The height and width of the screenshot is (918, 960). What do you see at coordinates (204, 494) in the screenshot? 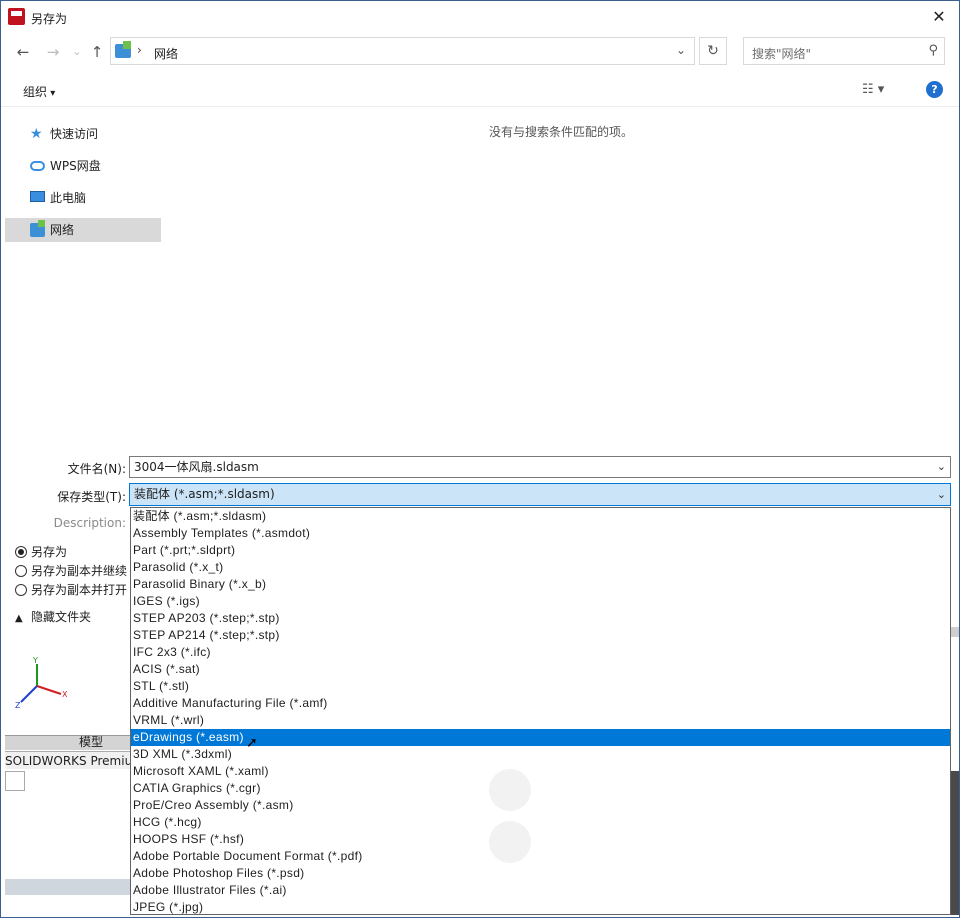
I see `filetype-value: 装配体 (*.asm;*.sldasm)` at bounding box center [204, 494].